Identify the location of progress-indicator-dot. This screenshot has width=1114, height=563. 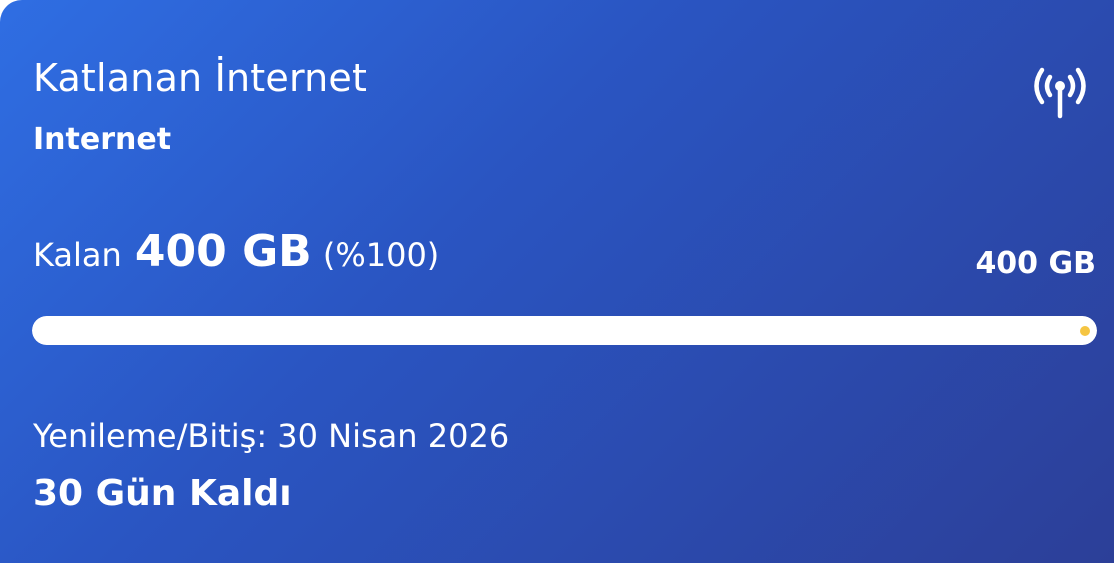
(1085, 331).